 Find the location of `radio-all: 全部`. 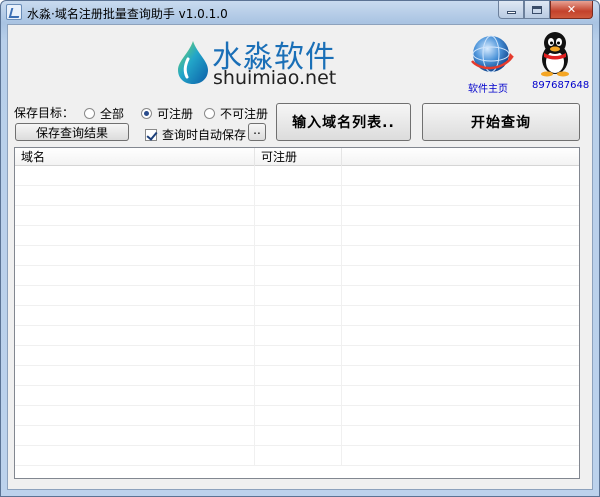

radio-all: 全部 is located at coordinates (104, 113).